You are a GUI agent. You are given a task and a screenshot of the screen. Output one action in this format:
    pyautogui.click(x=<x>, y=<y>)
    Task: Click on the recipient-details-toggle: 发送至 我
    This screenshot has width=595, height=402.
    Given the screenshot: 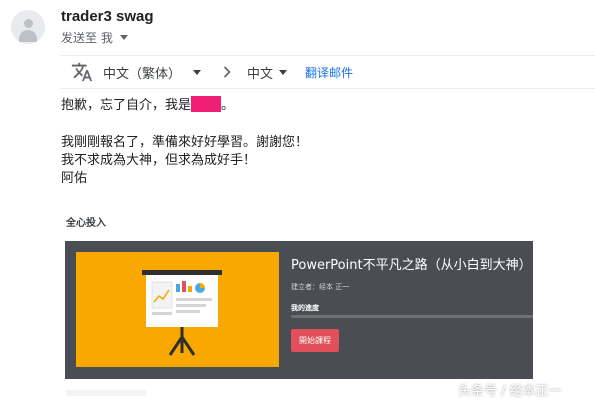 What is the action you would take?
    pyautogui.click(x=94, y=37)
    